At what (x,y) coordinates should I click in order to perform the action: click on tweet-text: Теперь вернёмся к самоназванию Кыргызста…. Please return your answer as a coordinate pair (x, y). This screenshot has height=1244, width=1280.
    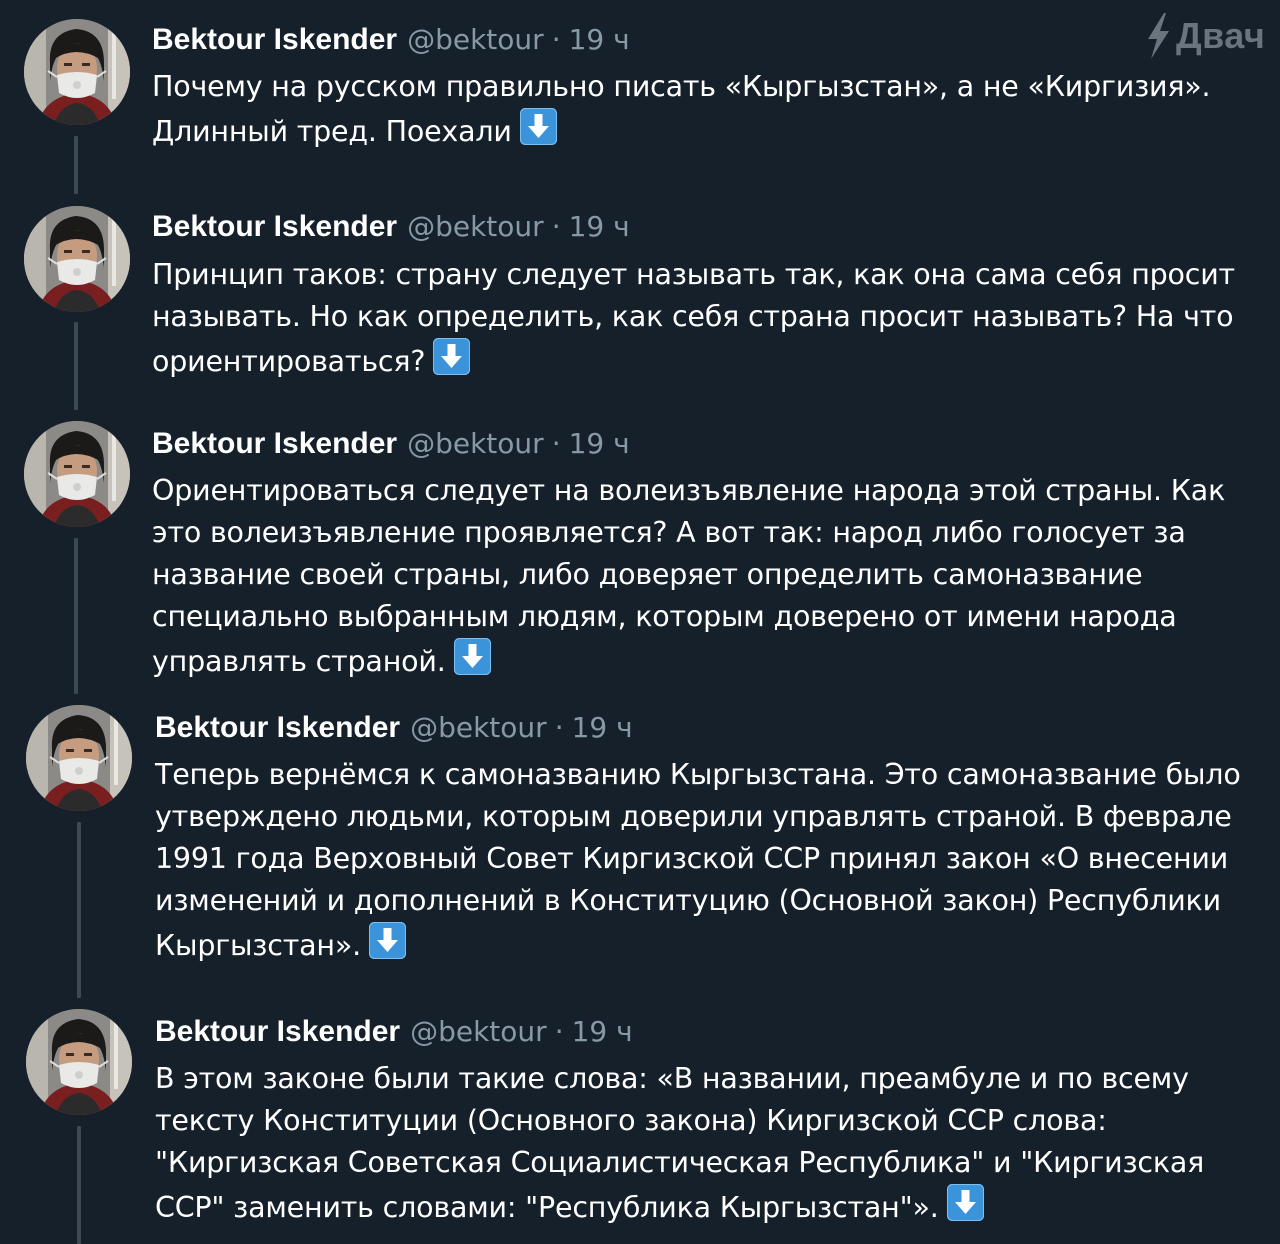
    Looking at the image, I should click on (710, 860).